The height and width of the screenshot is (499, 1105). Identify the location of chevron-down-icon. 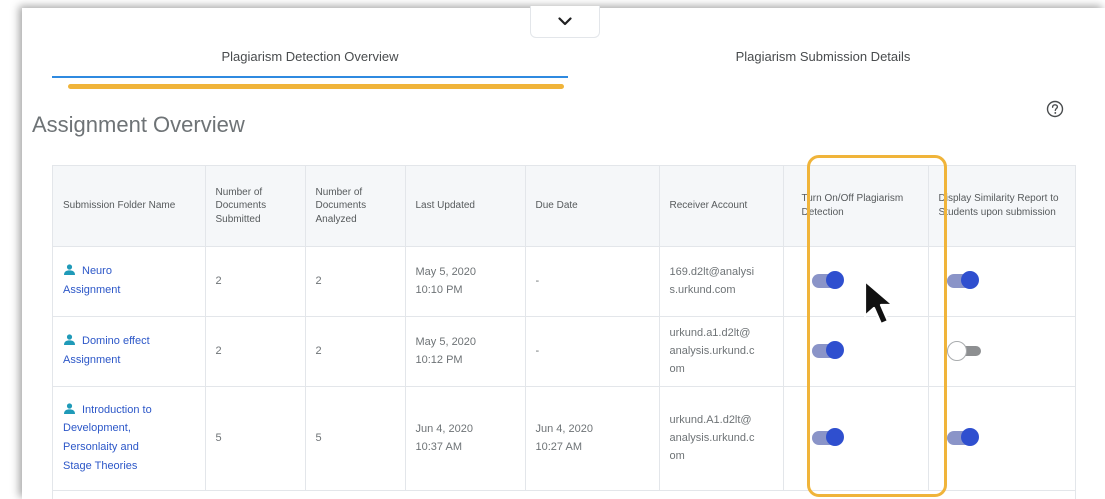
(565, 21).